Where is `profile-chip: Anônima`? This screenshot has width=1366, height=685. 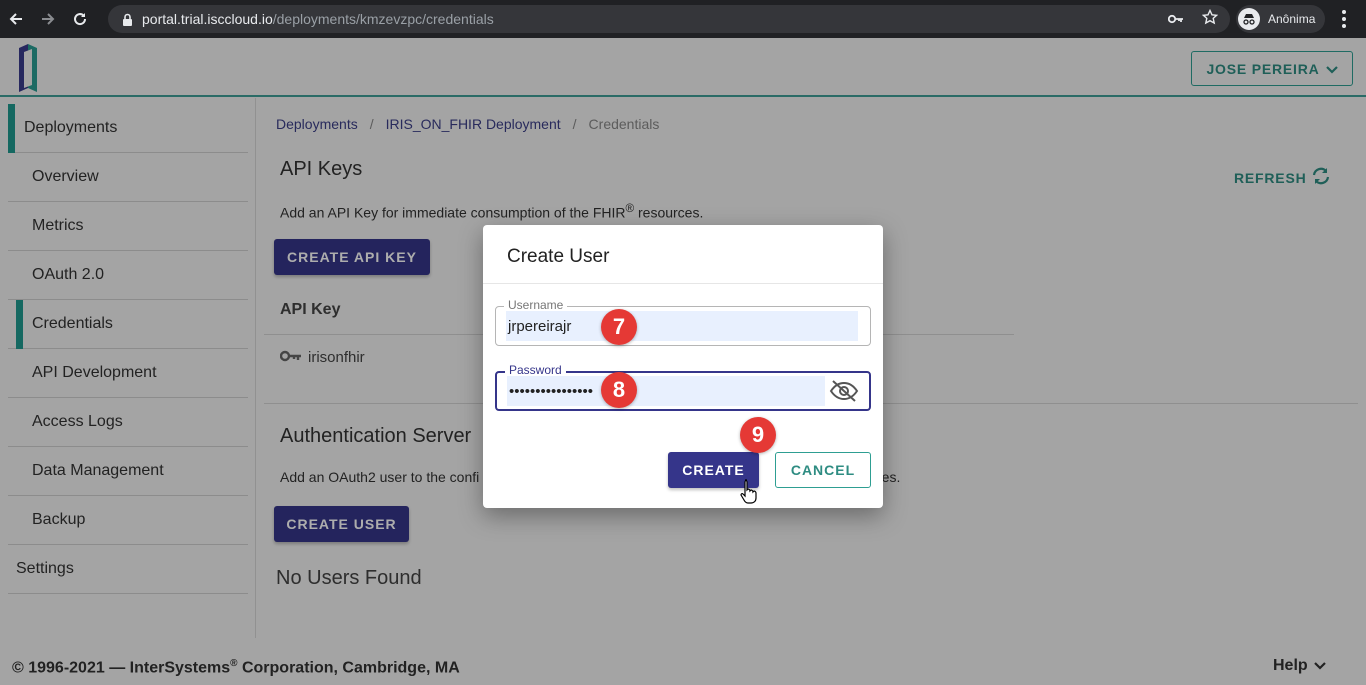 profile-chip: Anônima is located at coordinates (1281, 19).